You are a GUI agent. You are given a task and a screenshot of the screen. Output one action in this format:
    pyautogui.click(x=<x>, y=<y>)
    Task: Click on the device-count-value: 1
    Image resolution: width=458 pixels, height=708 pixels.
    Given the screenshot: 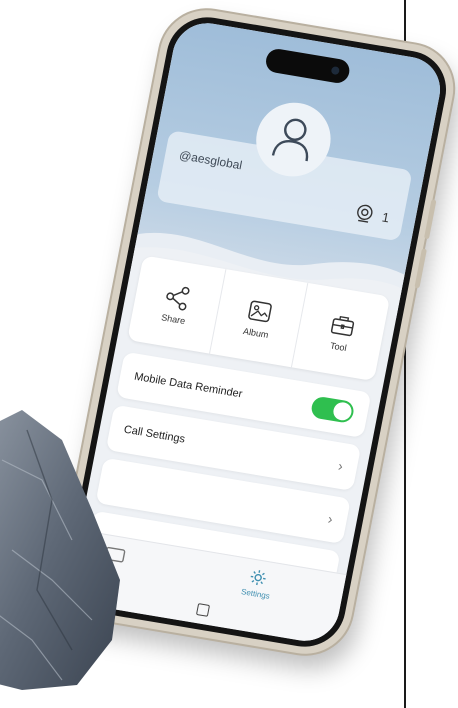 What is the action you would take?
    pyautogui.click(x=385, y=216)
    